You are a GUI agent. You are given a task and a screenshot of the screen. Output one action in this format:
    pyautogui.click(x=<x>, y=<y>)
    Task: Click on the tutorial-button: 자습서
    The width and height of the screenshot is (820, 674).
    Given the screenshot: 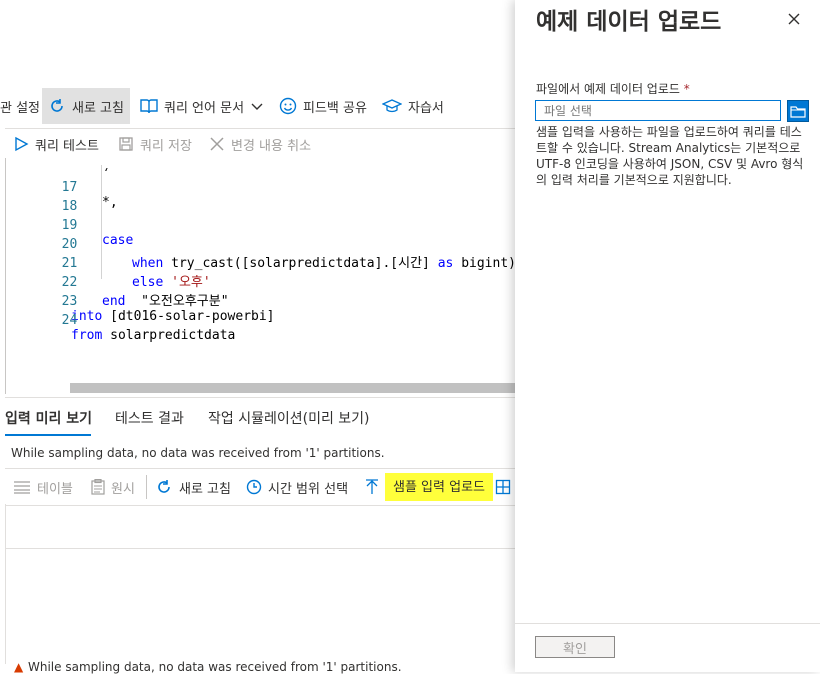 What is the action you would take?
    pyautogui.click(x=413, y=106)
    